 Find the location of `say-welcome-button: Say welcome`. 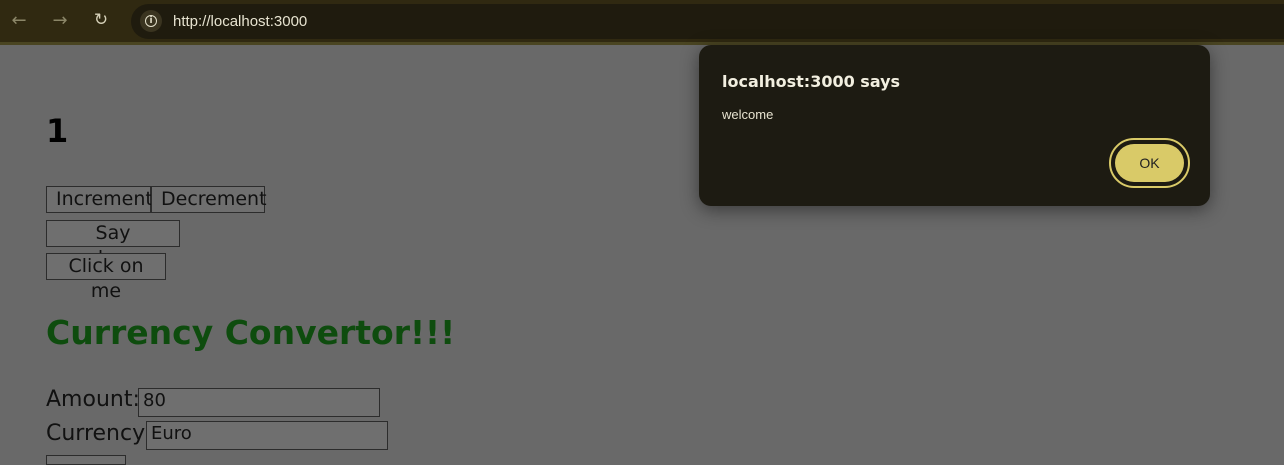

say-welcome-button: Say welcome is located at coordinates (113, 244).